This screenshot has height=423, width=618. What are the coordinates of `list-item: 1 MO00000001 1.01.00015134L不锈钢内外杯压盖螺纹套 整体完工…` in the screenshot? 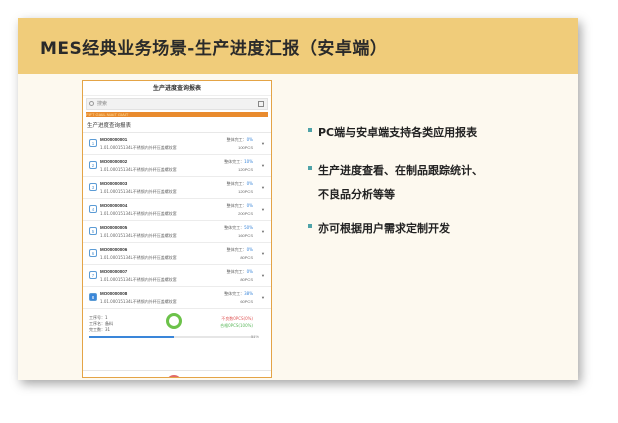 It's located at (177, 144).